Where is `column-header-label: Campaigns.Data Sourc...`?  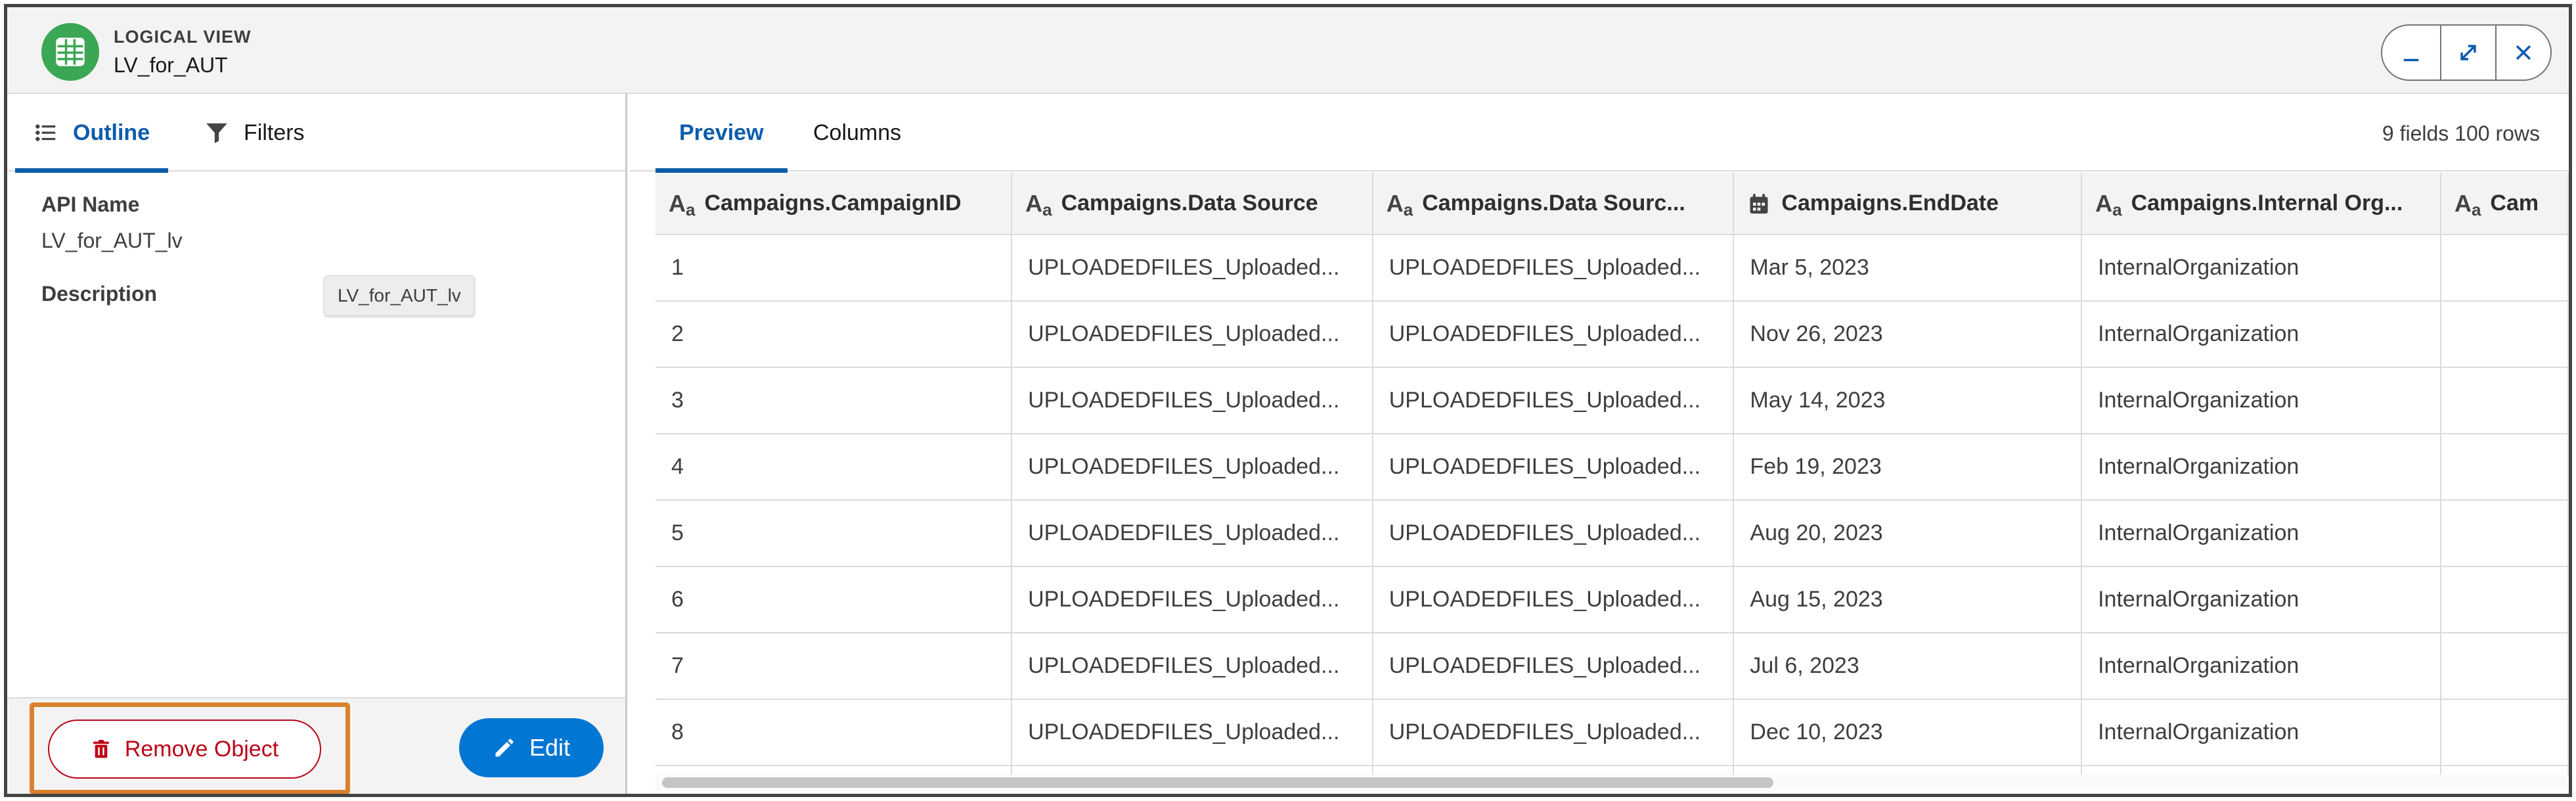 column-header-label: Campaigns.Data Sourc... is located at coordinates (1554, 203).